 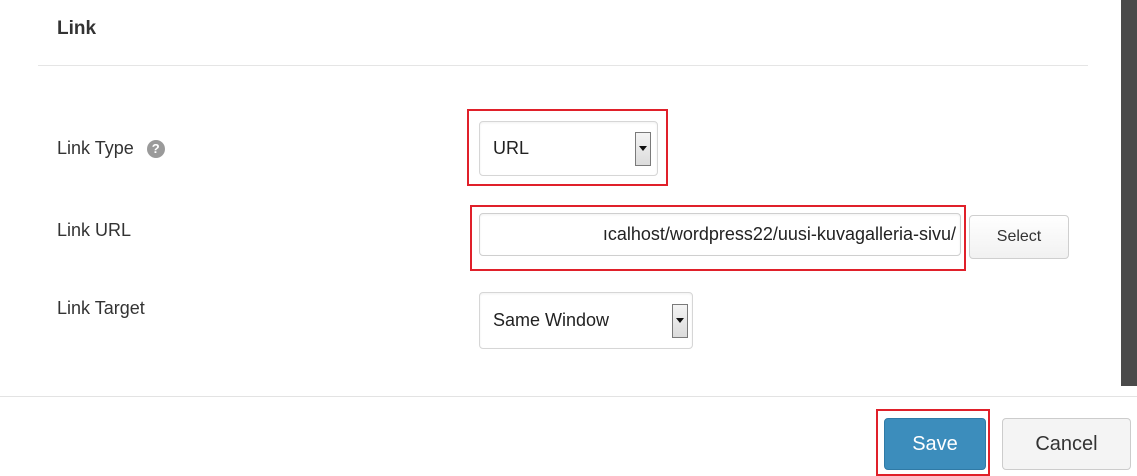 What do you see at coordinates (568, 148) in the screenshot?
I see `link-type-select: URL` at bounding box center [568, 148].